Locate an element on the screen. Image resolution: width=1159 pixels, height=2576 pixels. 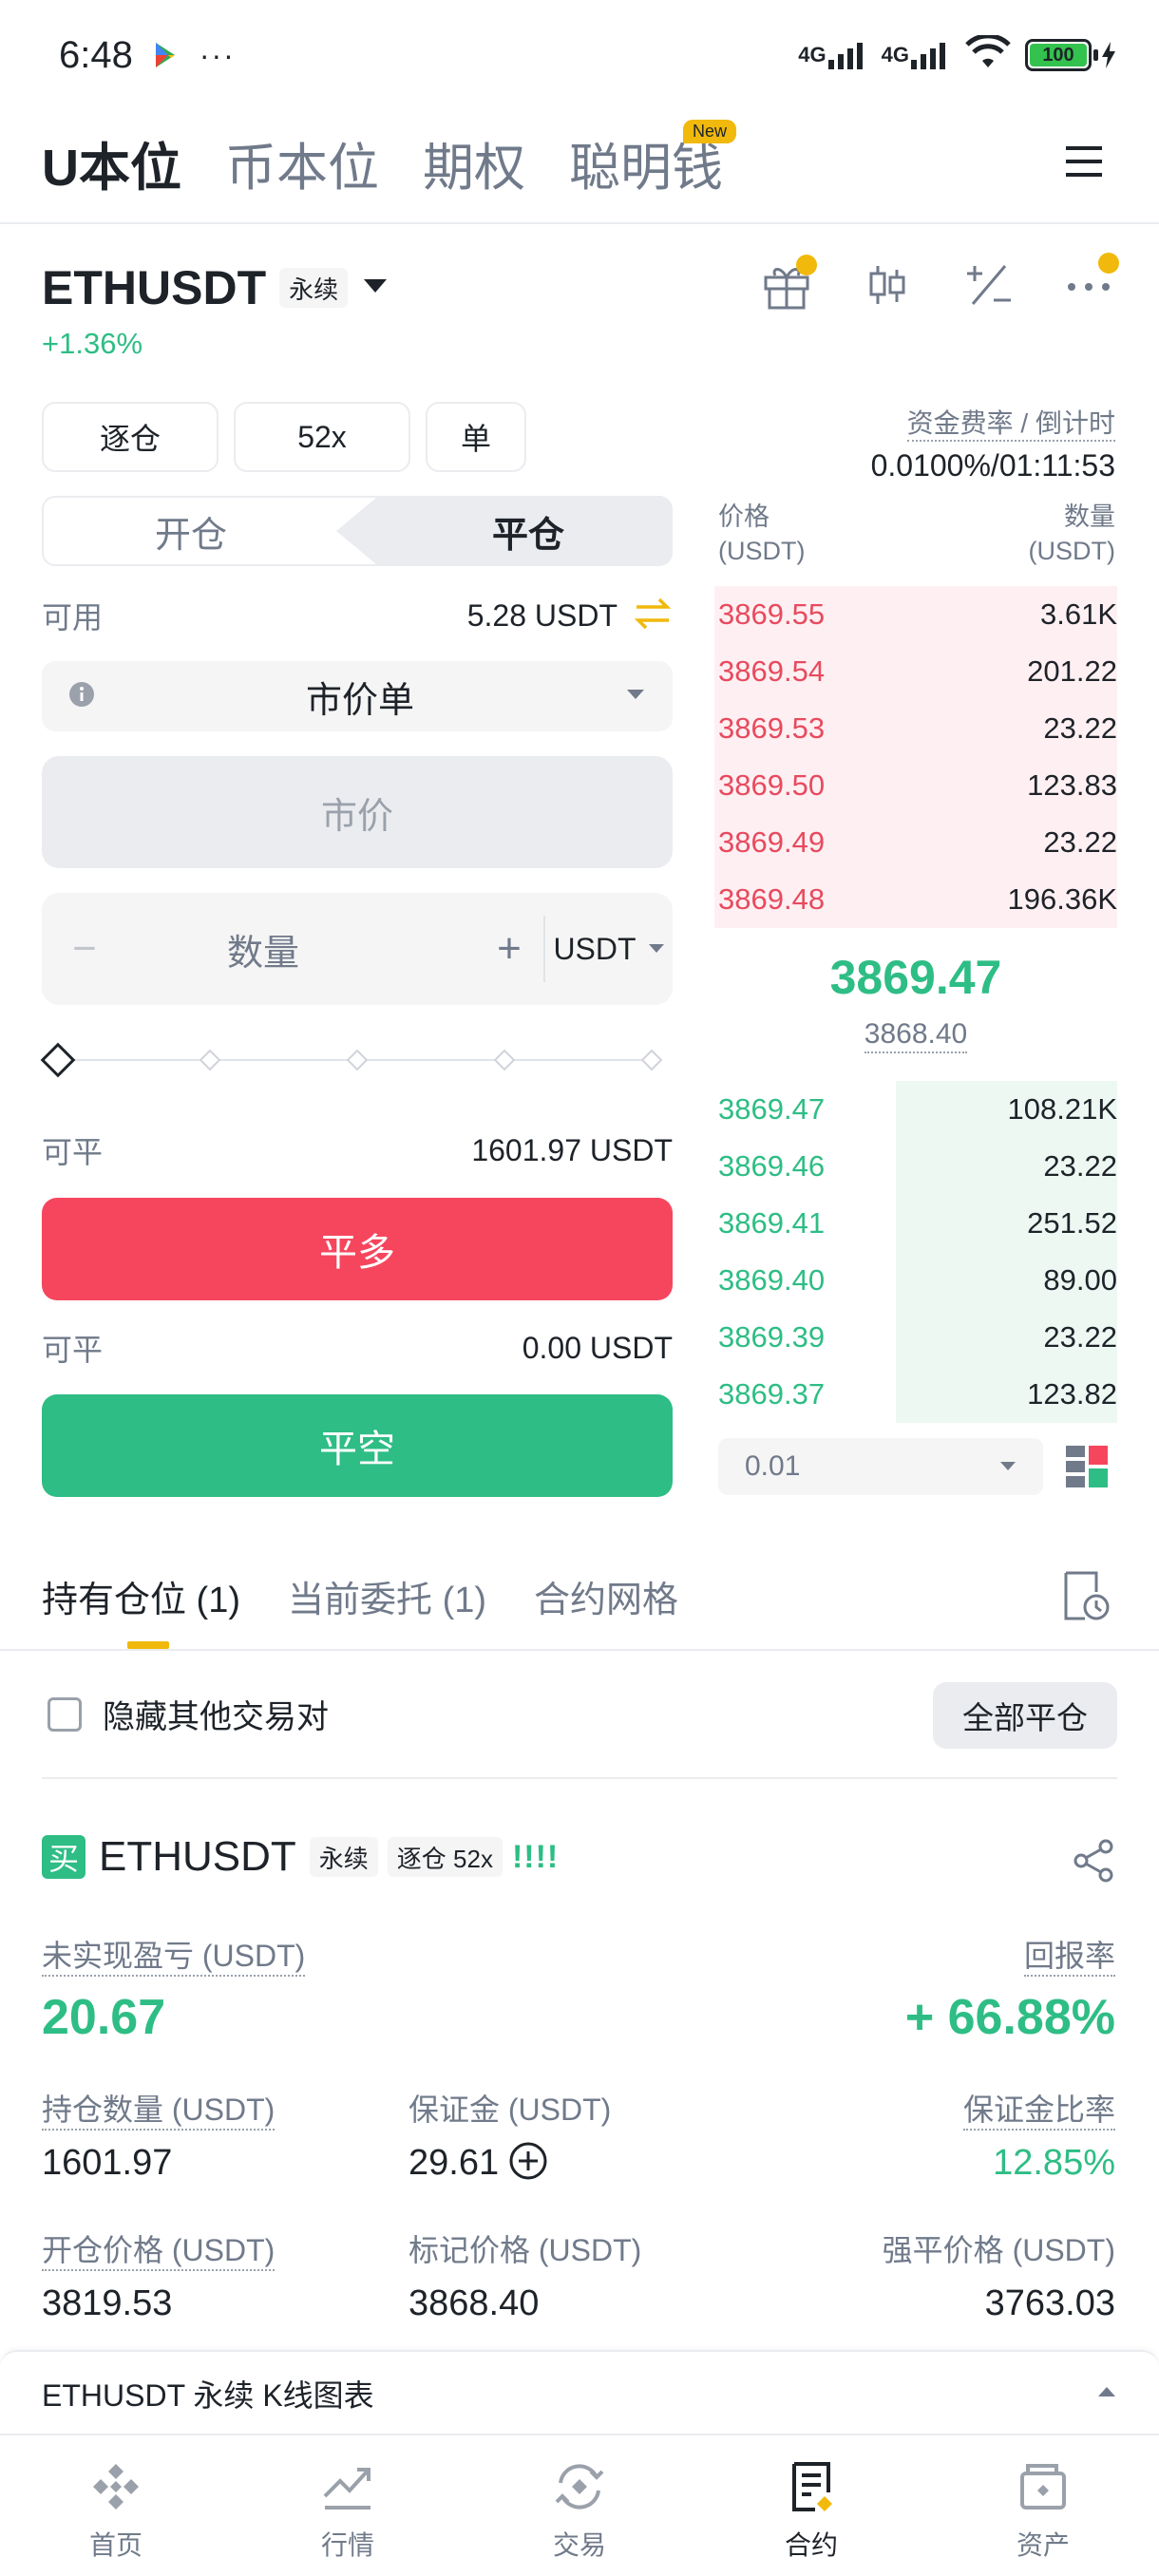
bid-row: 3869.46 23.22 is located at coordinates (917, 1166).